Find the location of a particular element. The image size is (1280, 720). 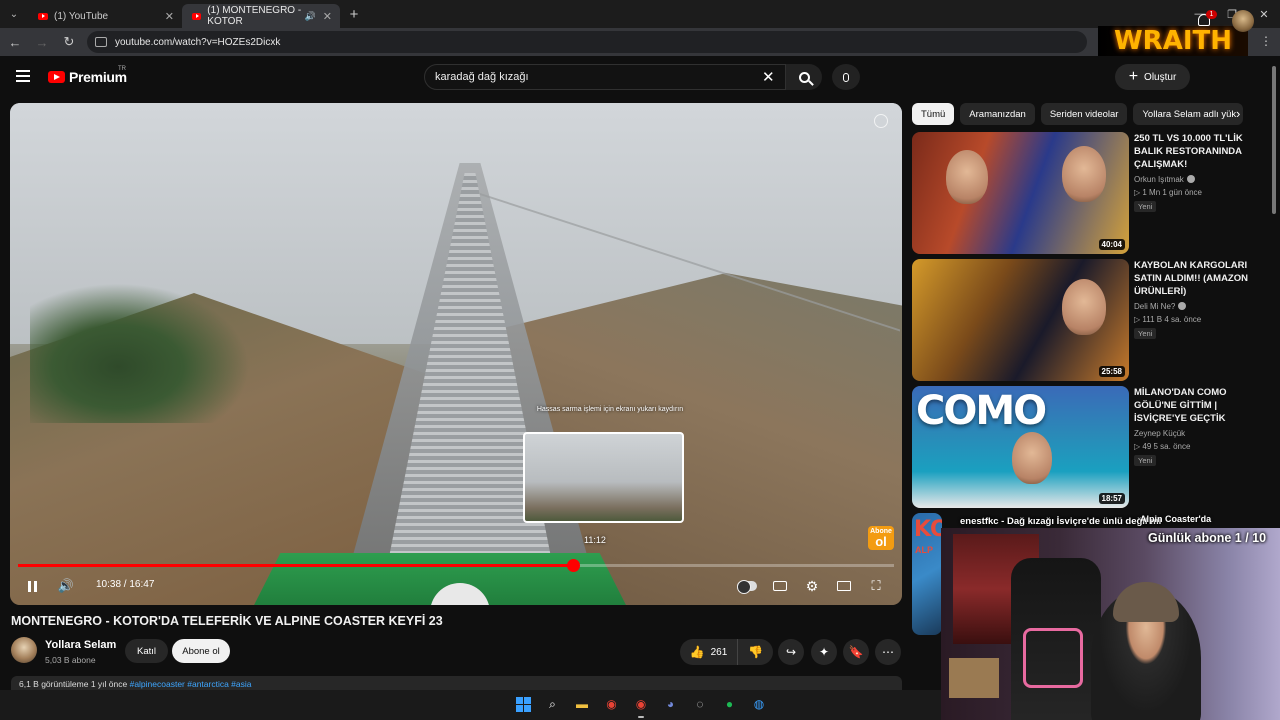

like-button: 👍 261 is located at coordinates (709, 652).